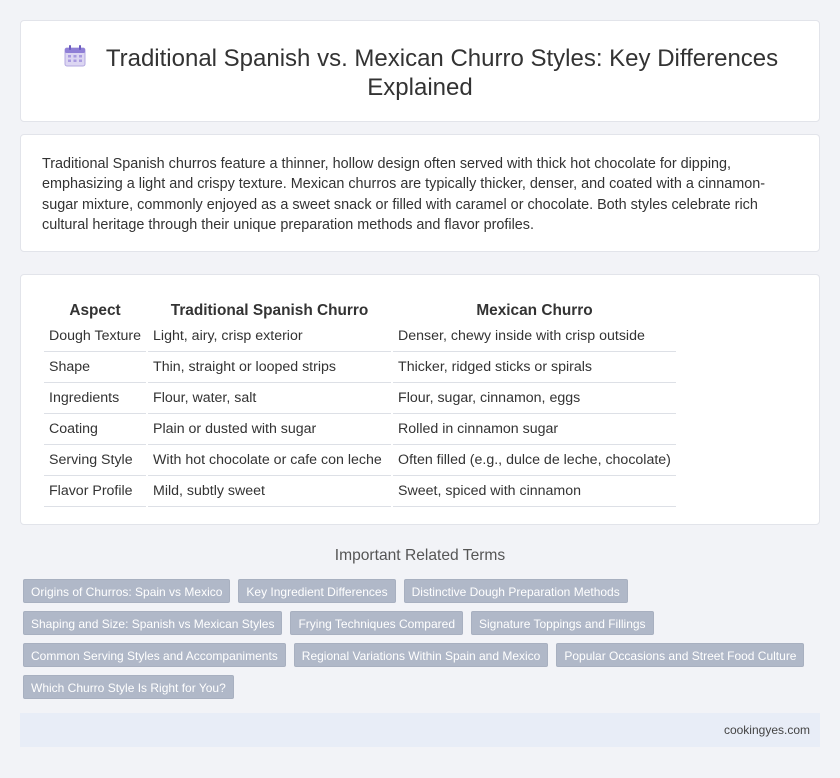 The image size is (840, 778). I want to click on related-term-tag: Origins of Churros: Spain vs Mexico, so click(127, 591).